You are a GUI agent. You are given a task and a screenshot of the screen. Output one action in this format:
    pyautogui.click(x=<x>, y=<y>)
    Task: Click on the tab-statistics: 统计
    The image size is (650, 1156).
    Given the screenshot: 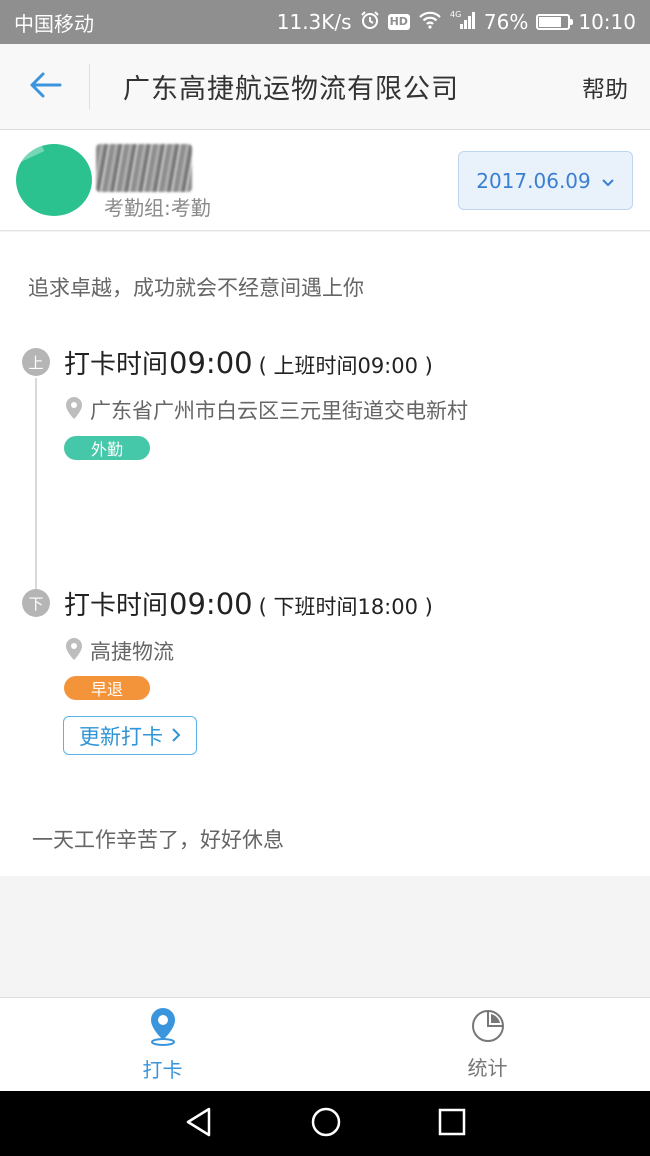 What is the action you would take?
    pyautogui.click(x=487, y=1044)
    